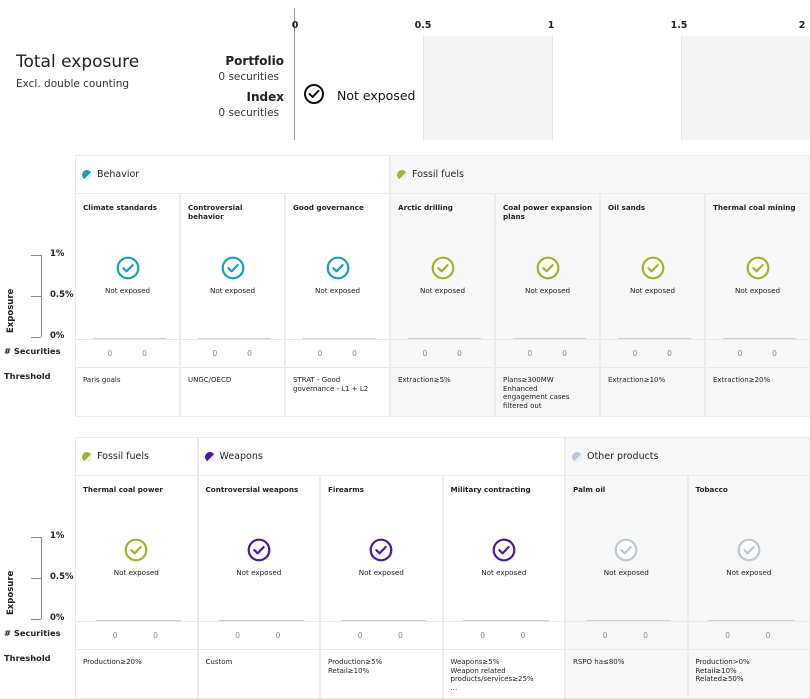  Describe the element at coordinates (346, 489) in the screenshot. I see `category-title: Firearms` at that location.